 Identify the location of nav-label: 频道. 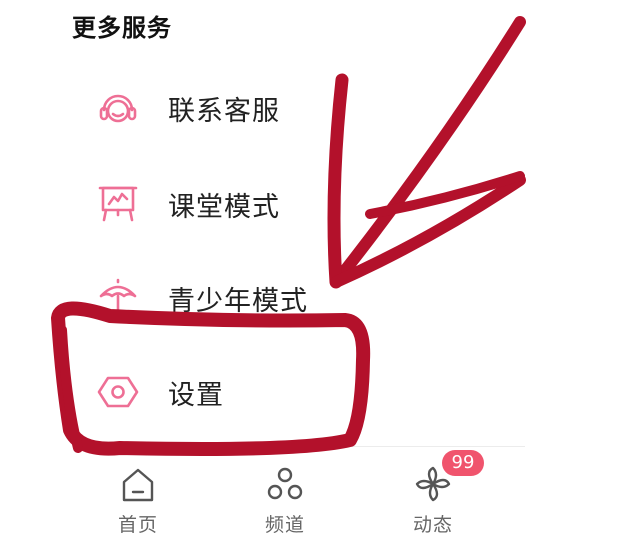
(284, 525).